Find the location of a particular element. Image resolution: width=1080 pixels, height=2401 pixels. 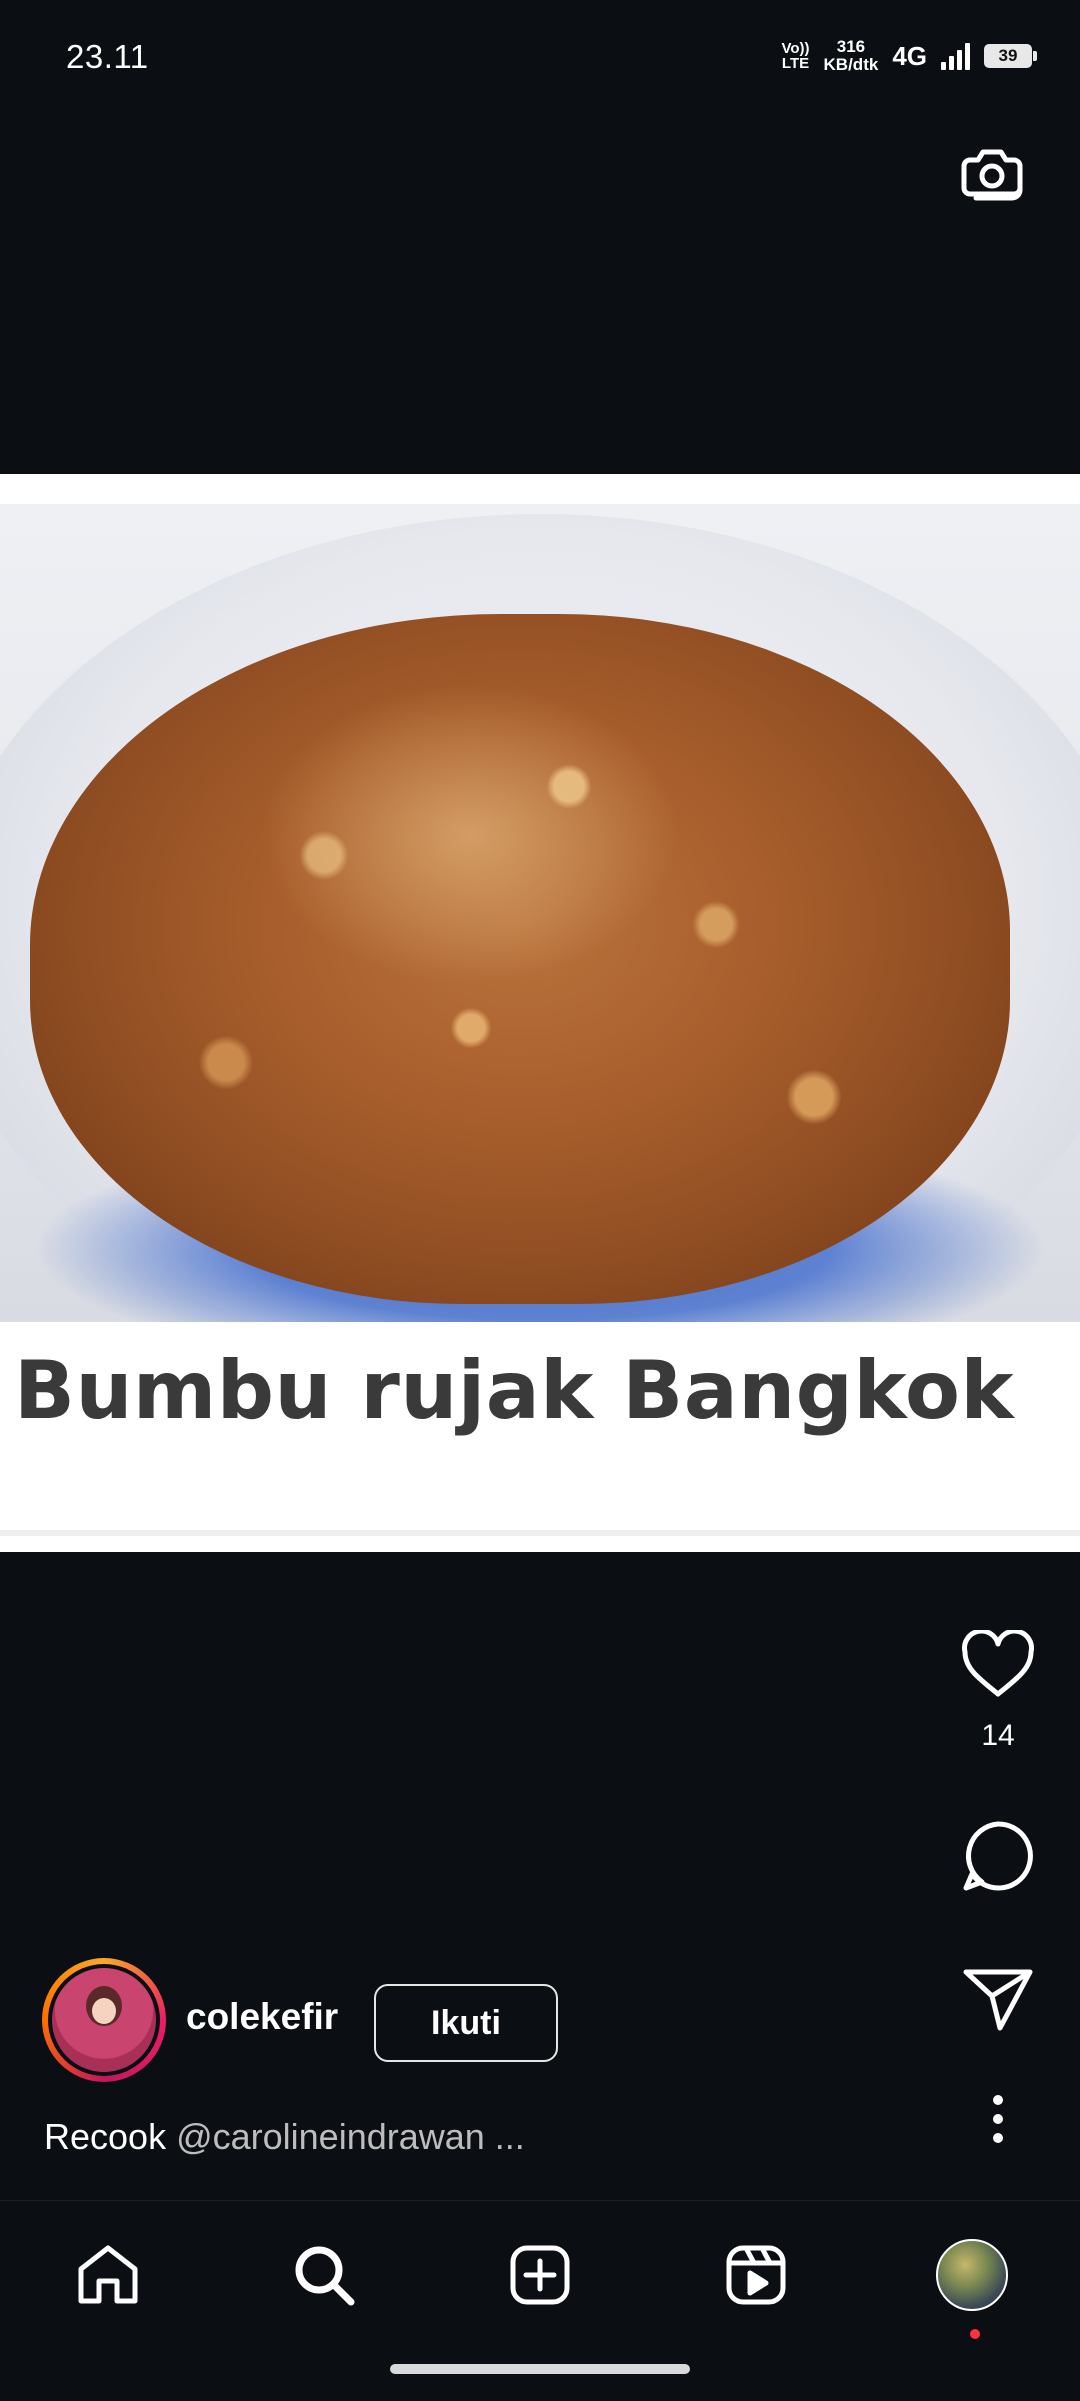

camera-button is located at coordinates (992, 172).